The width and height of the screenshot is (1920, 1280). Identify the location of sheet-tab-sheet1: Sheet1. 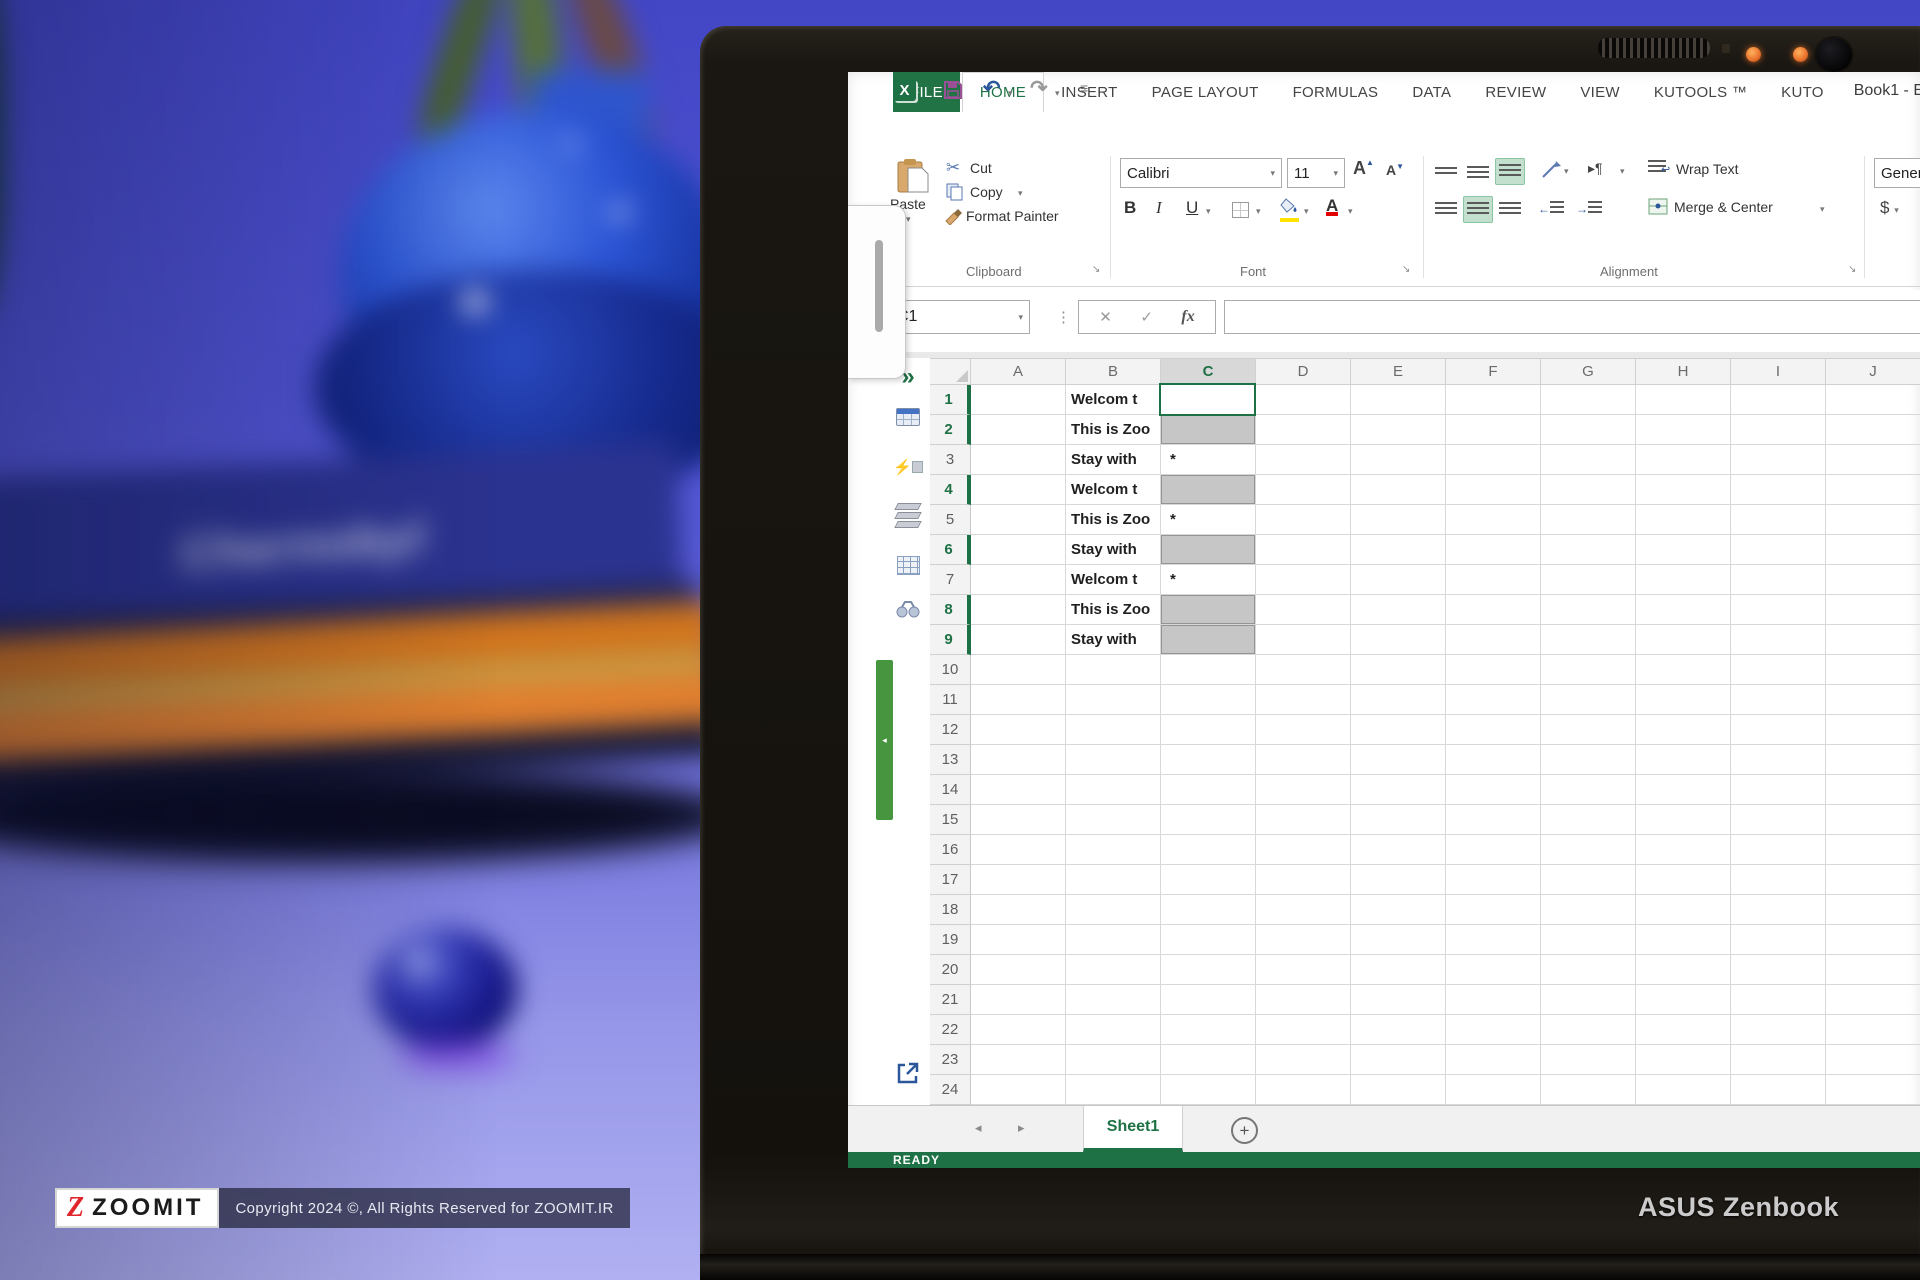
(1133, 1129).